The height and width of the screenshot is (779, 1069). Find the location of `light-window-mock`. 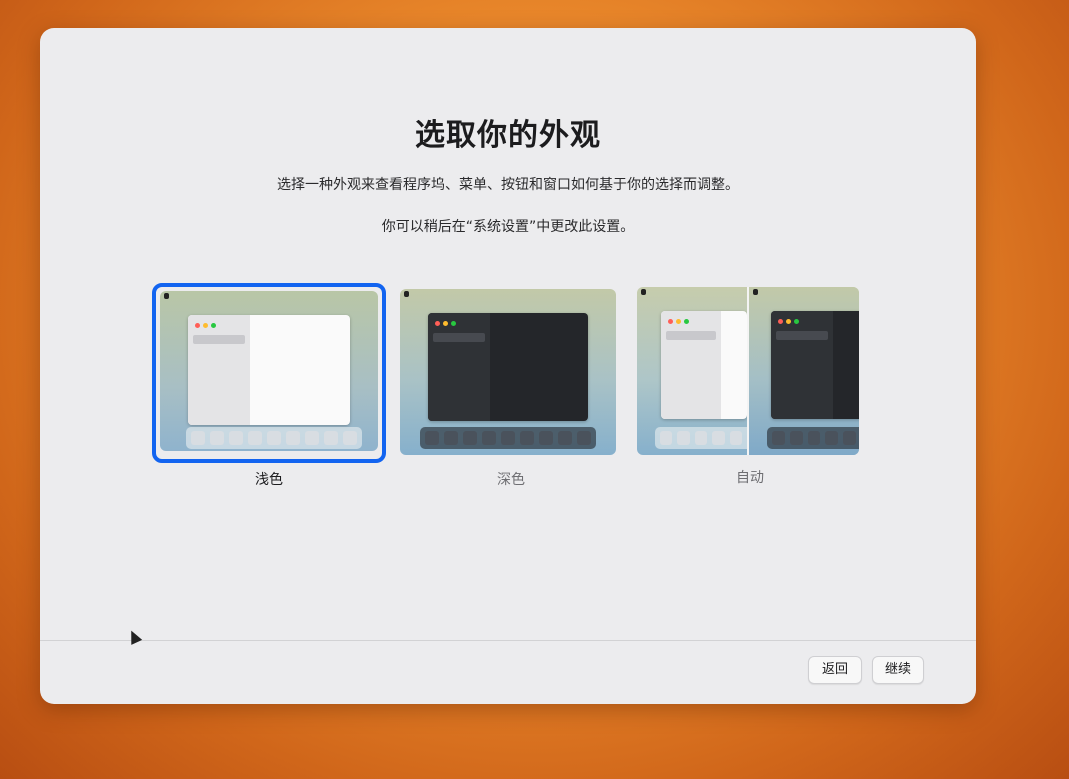

light-window-mock is located at coordinates (269, 370).